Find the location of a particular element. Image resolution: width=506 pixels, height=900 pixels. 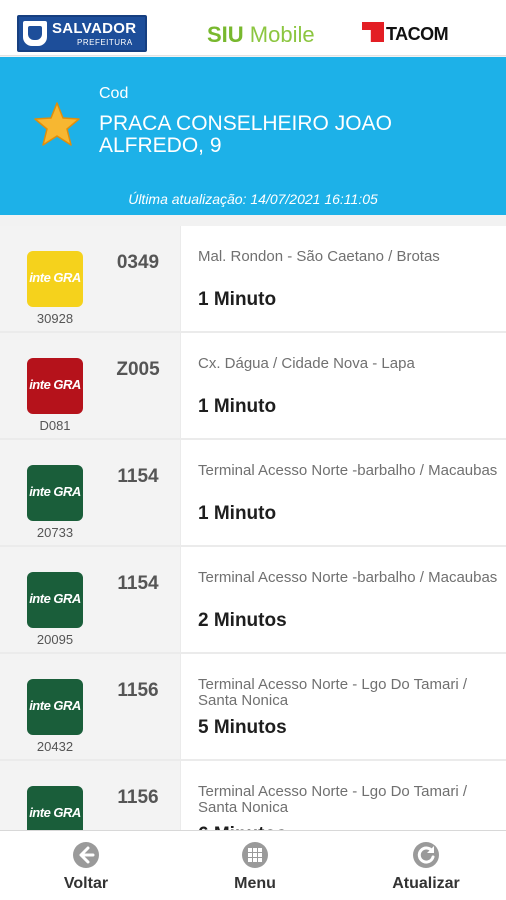

tacom-mark-icon is located at coordinates (373, 32).